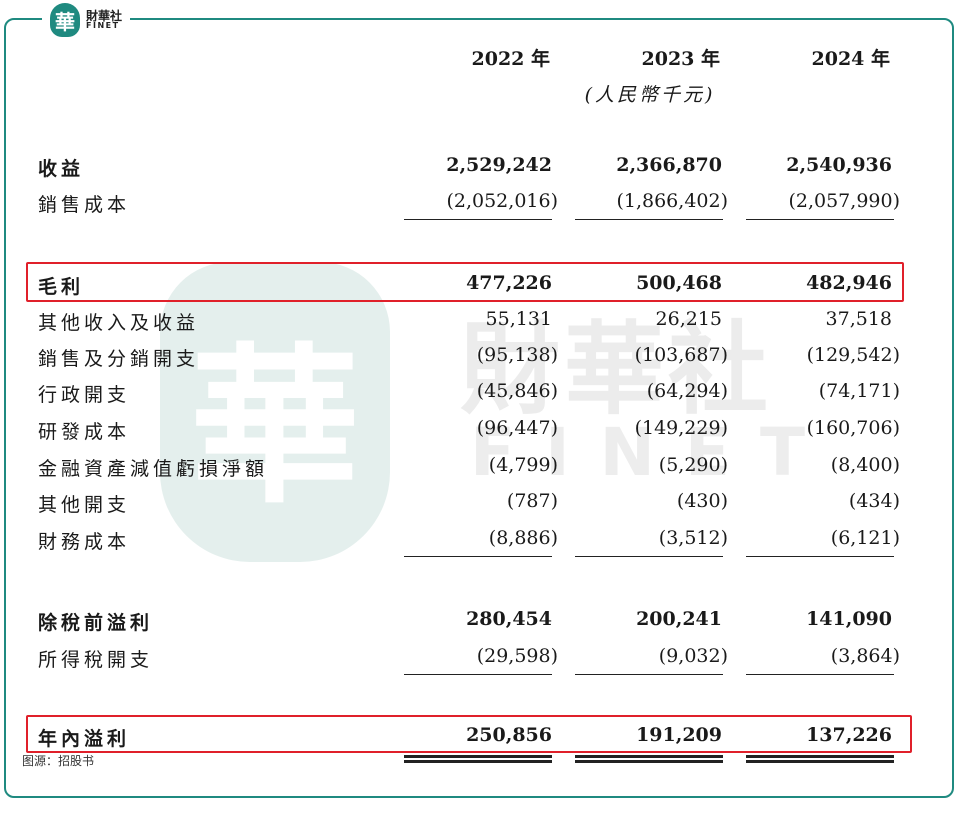 Image resolution: width=960 pixels, height=817 pixels. What do you see at coordinates (681, 59) in the screenshot?
I see `column-header-2023: 2023 年` at bounding box center [681, 59].